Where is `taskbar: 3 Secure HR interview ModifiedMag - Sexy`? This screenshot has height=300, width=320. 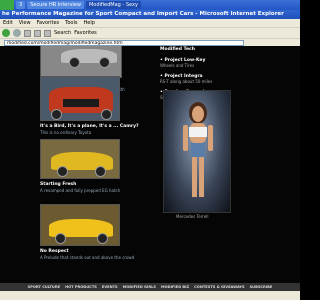 taskbar: 3 Secure HR interview ModifiedMag - Sexy is located at coordinates (150, 5).